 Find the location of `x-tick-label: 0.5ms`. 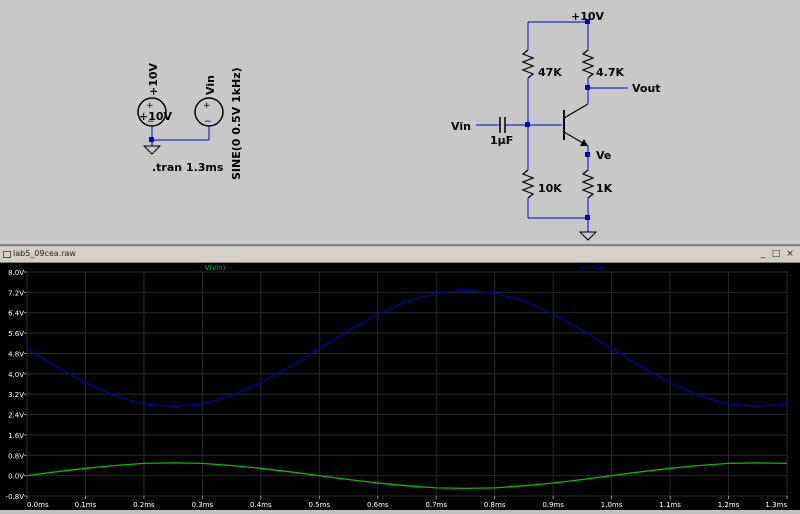

x-tick-label: 0.5ms is located at coordinates (320, 505).